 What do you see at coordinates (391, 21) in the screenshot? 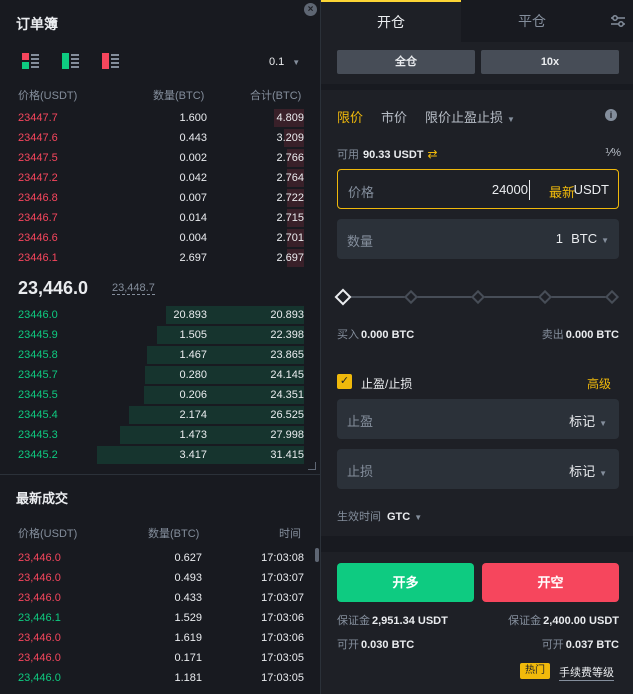
I see `tab-open: 开仓` at bounding box center [391, 21].